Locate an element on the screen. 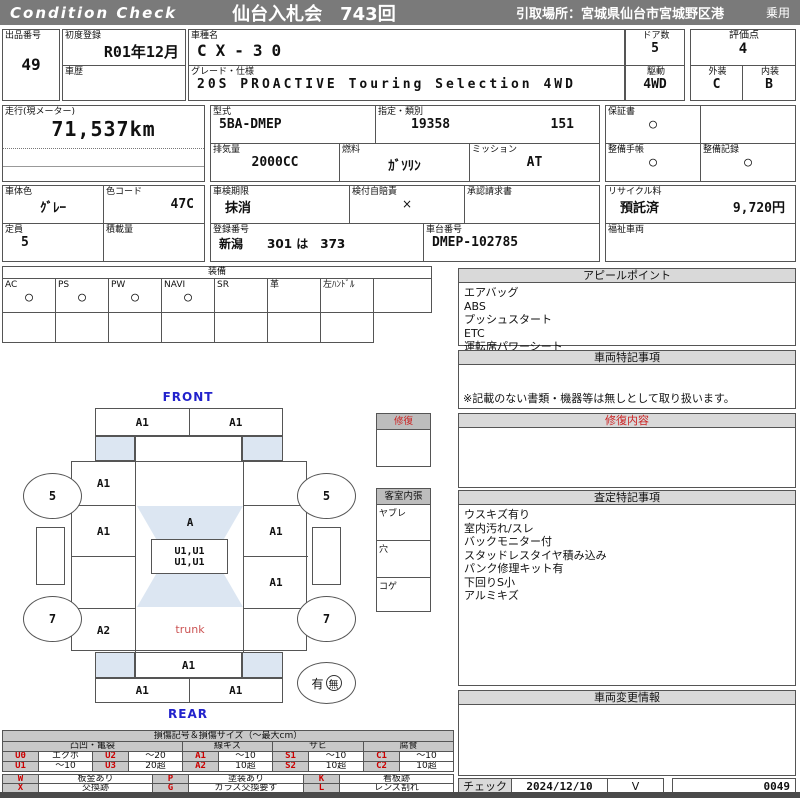  mileage-cell: 走行(現メーター) 71,537km is located at coordinates (103, 143).